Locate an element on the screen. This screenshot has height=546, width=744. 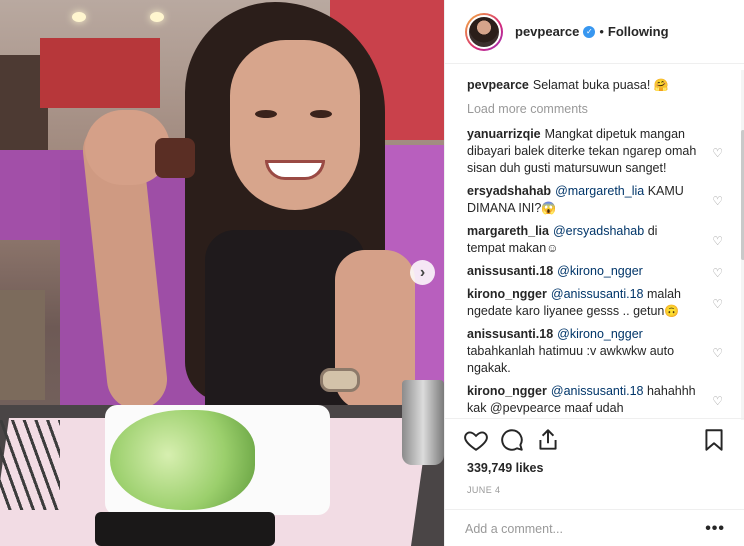
add-comment-bar: Add a comment... ••• is located at coordinates (594, 527).